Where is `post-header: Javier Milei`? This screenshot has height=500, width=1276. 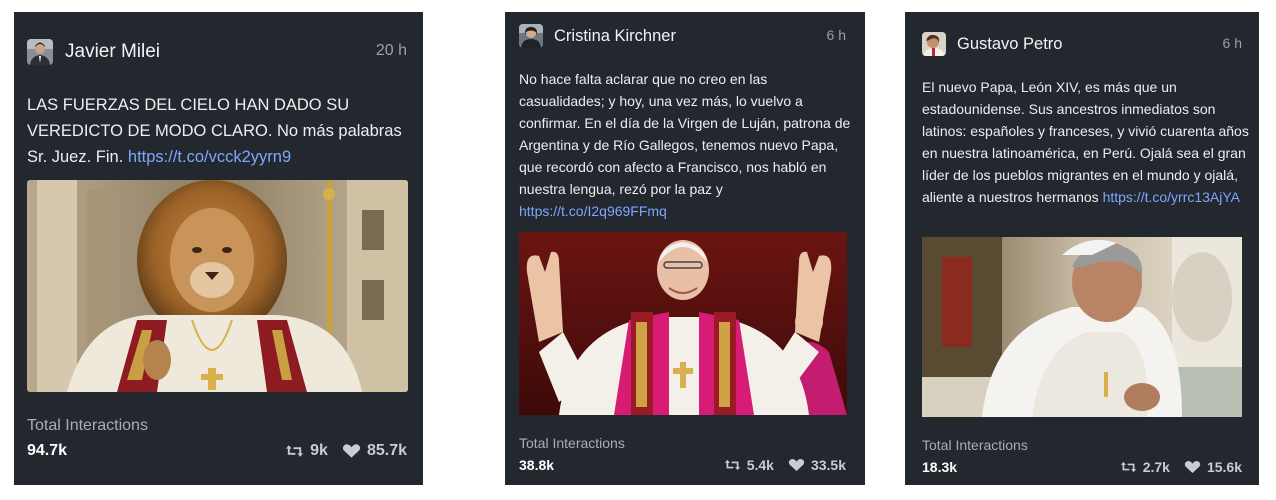
post-header: Javier Milei is located at coordinates (93, 52).